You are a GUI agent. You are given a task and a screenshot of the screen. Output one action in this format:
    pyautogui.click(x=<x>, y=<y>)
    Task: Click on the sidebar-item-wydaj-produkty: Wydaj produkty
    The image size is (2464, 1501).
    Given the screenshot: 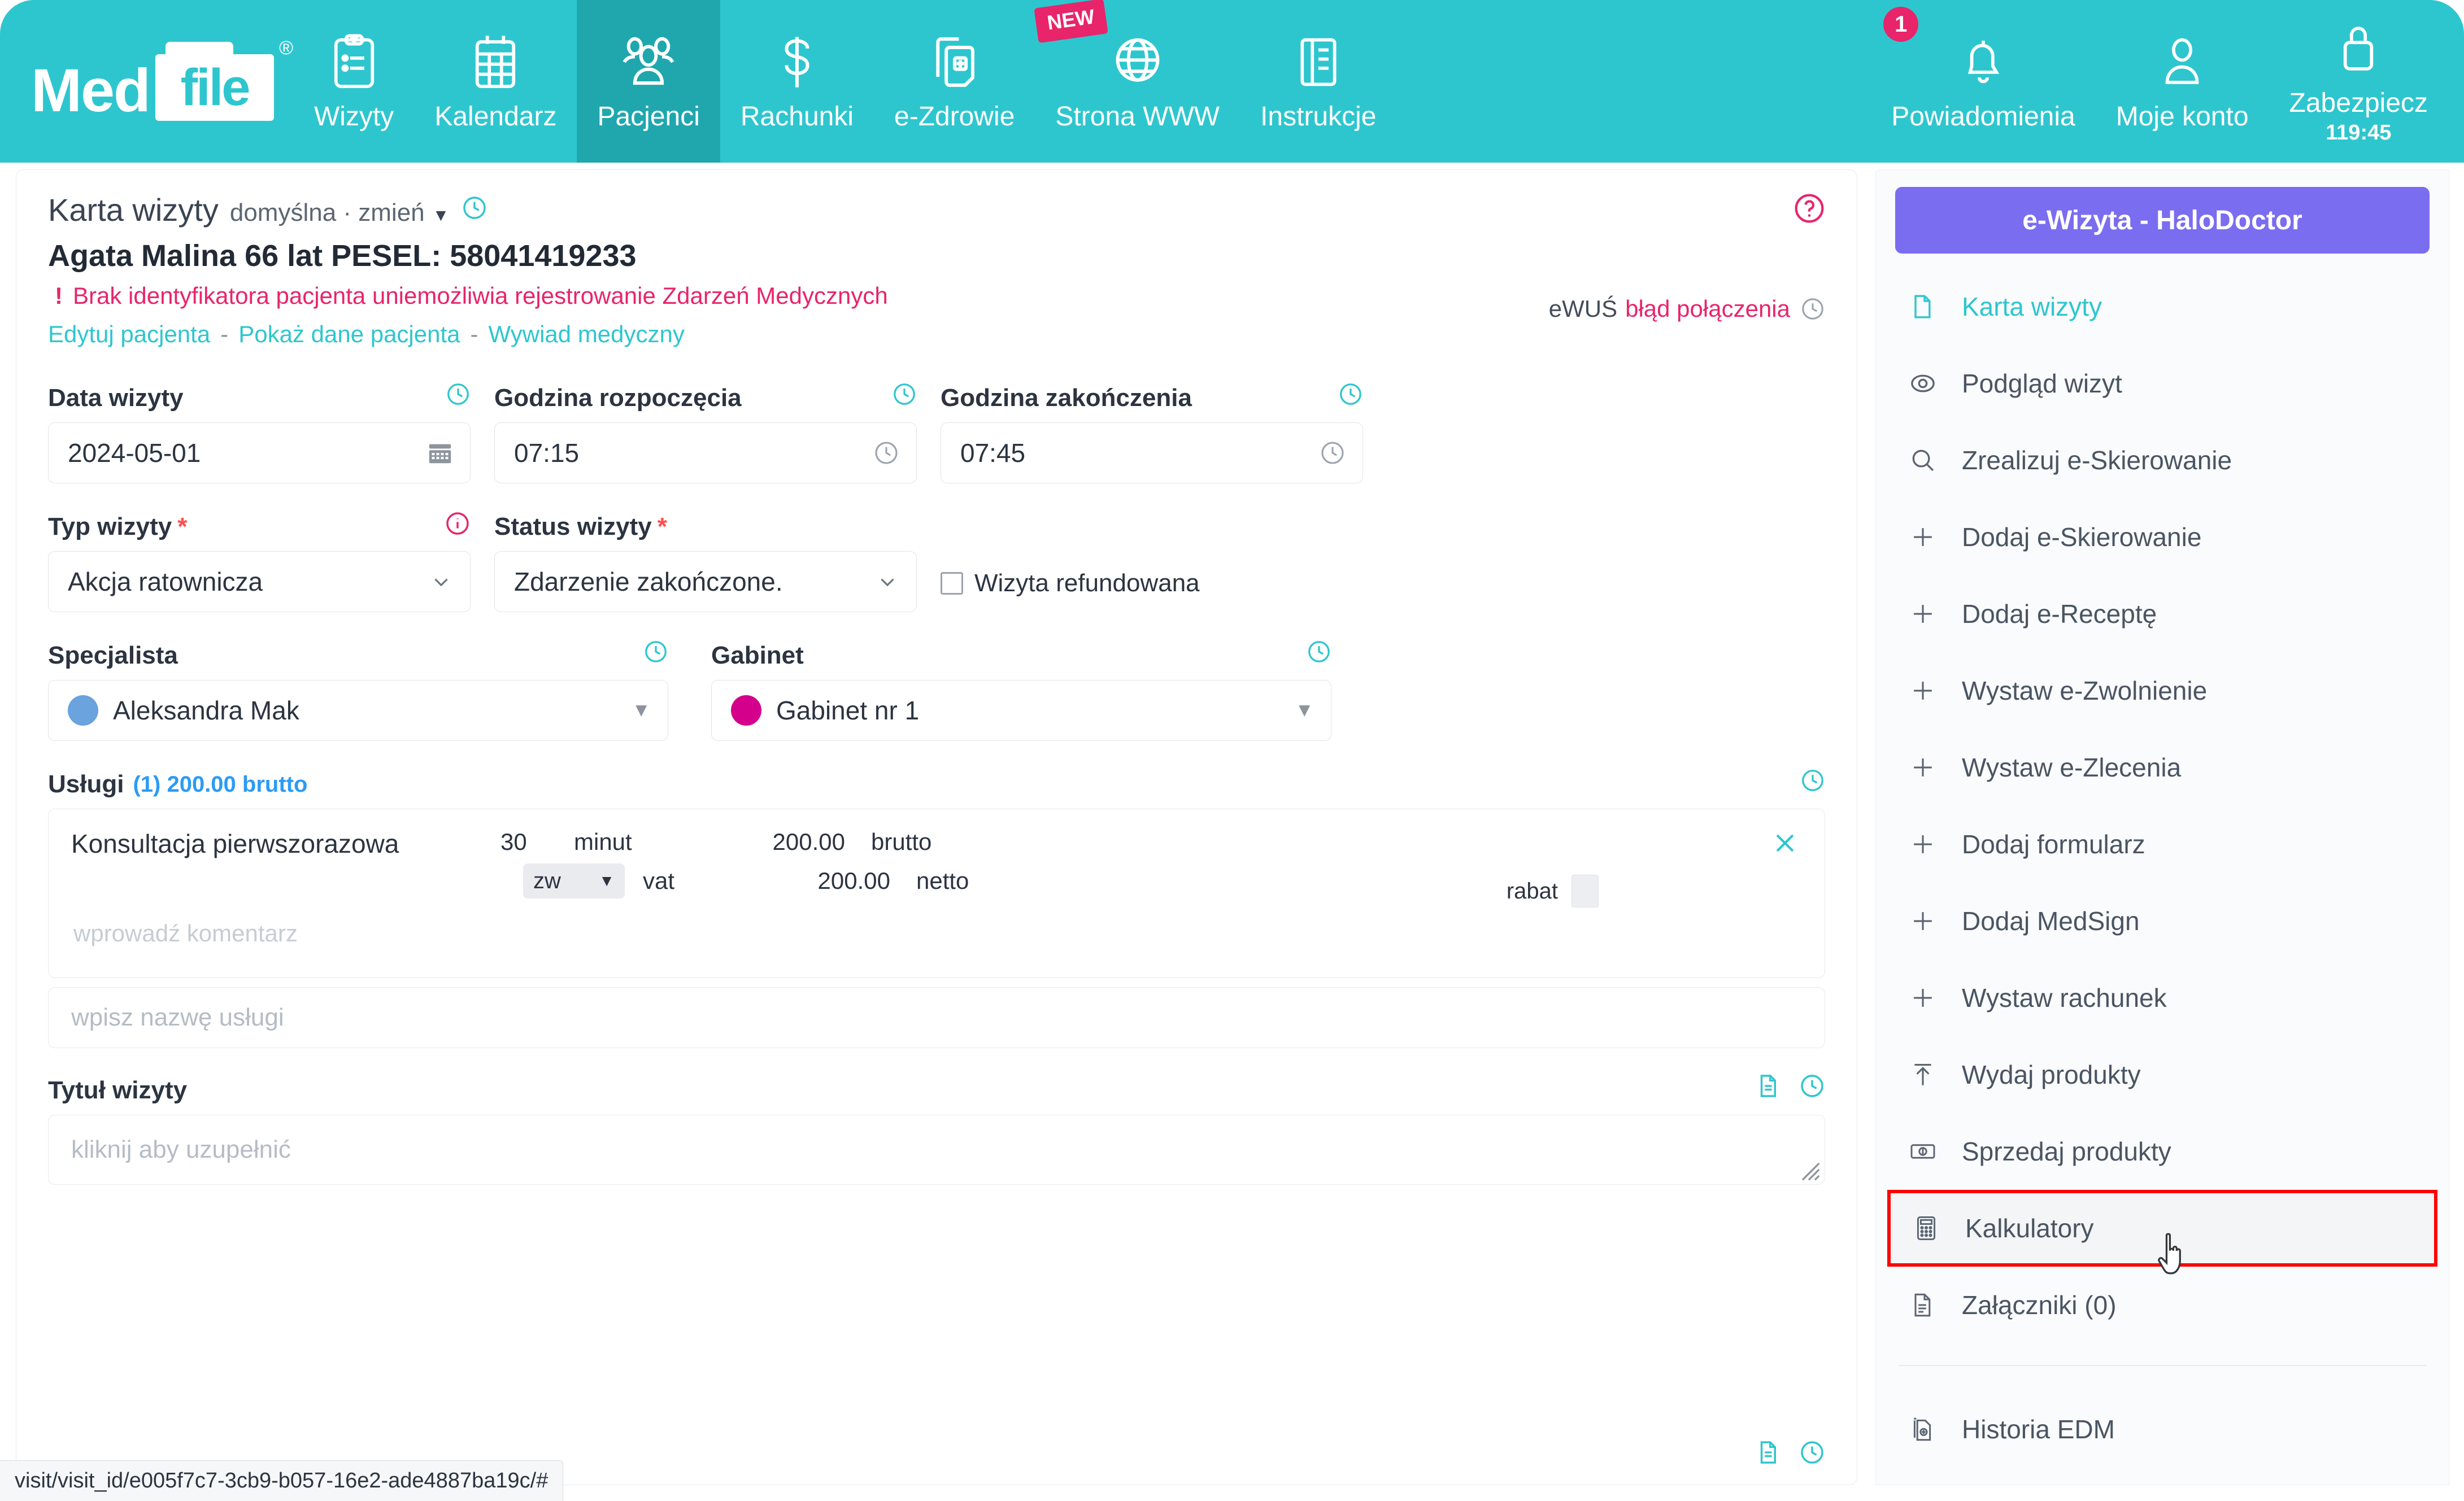 What is the action you would take?
    pyautogui.click(x=2162, y=1075)
    